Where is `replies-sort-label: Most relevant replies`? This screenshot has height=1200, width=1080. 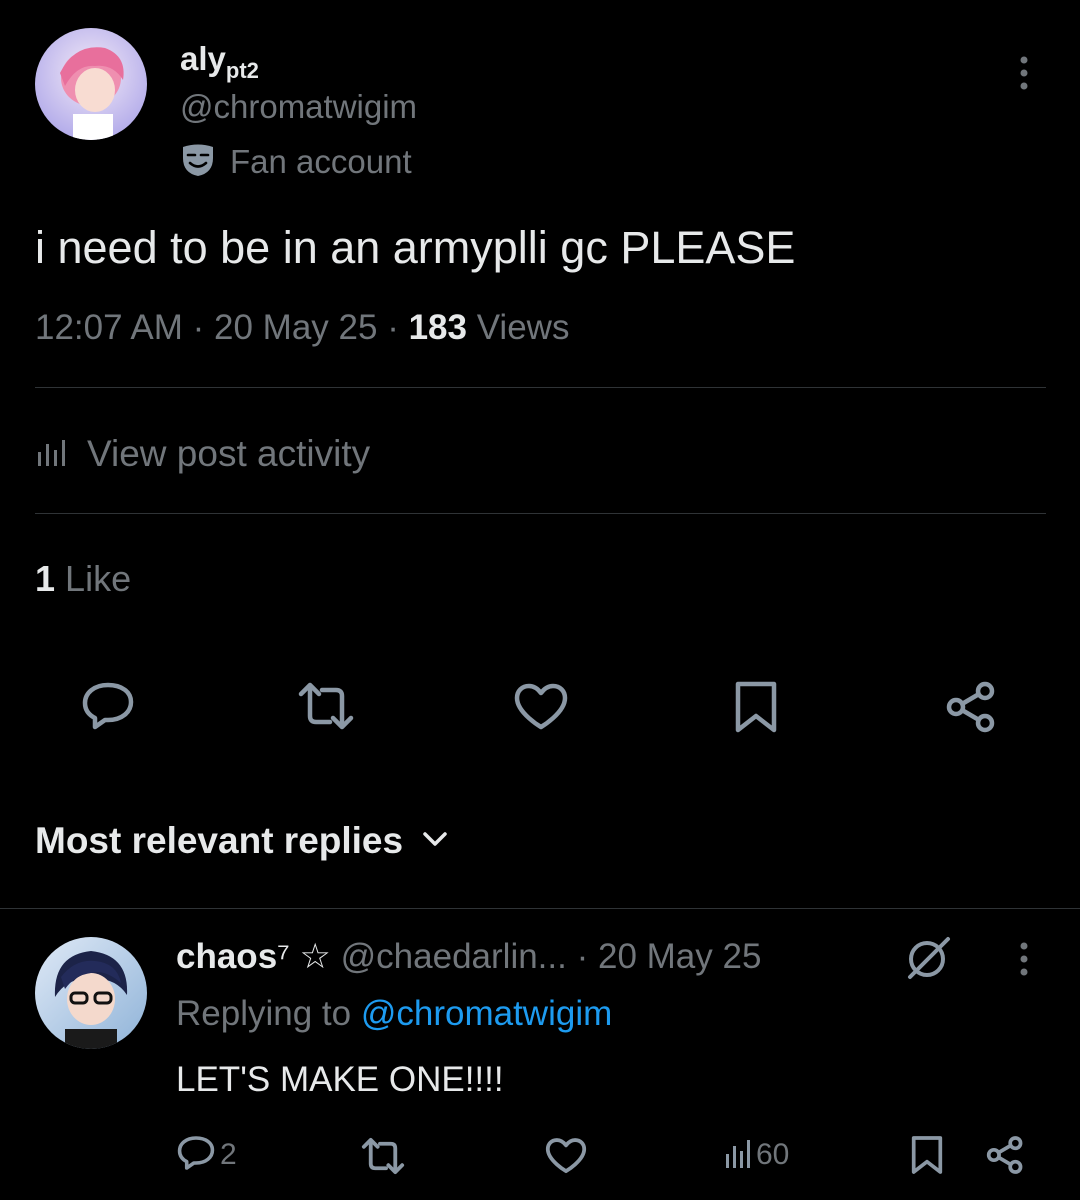 replies-sort-label: Most relevant replies is located at coordinates (219, 840).